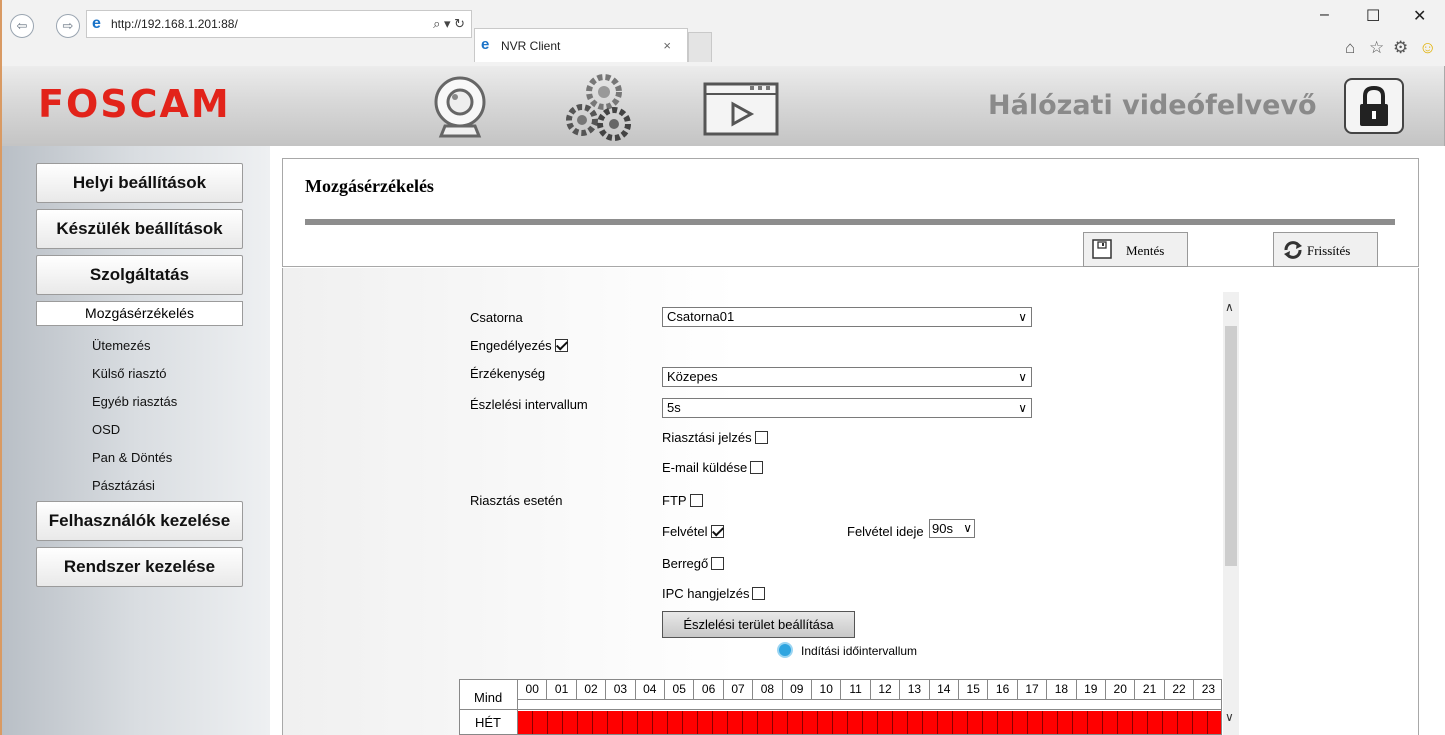  I want to click on sidebar-item-user-management: Felhasználók kezelése, so click(139, 521).